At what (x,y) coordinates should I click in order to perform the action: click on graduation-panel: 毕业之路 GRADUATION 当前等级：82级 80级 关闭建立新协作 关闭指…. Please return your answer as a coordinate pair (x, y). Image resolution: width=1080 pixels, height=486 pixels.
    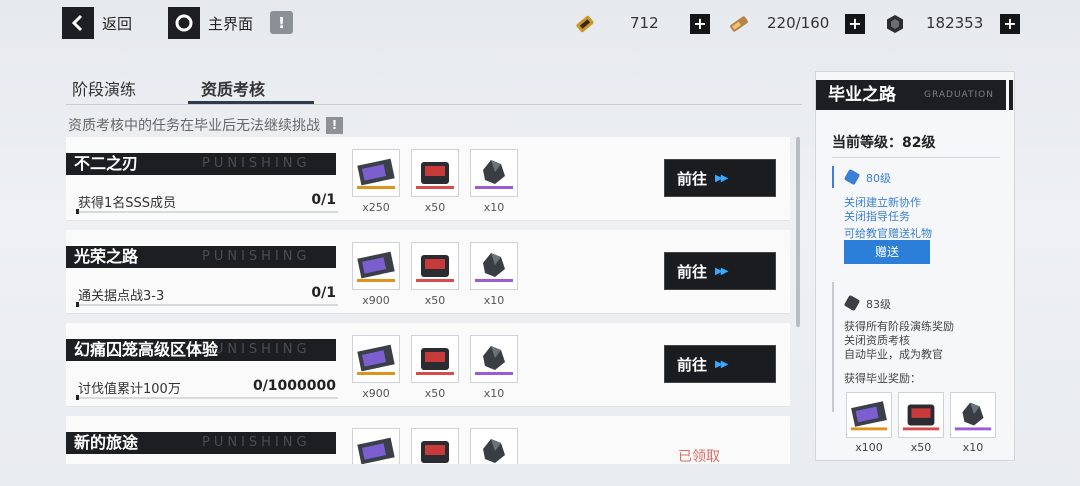
    Looking at the image, I should click on (915, 266).